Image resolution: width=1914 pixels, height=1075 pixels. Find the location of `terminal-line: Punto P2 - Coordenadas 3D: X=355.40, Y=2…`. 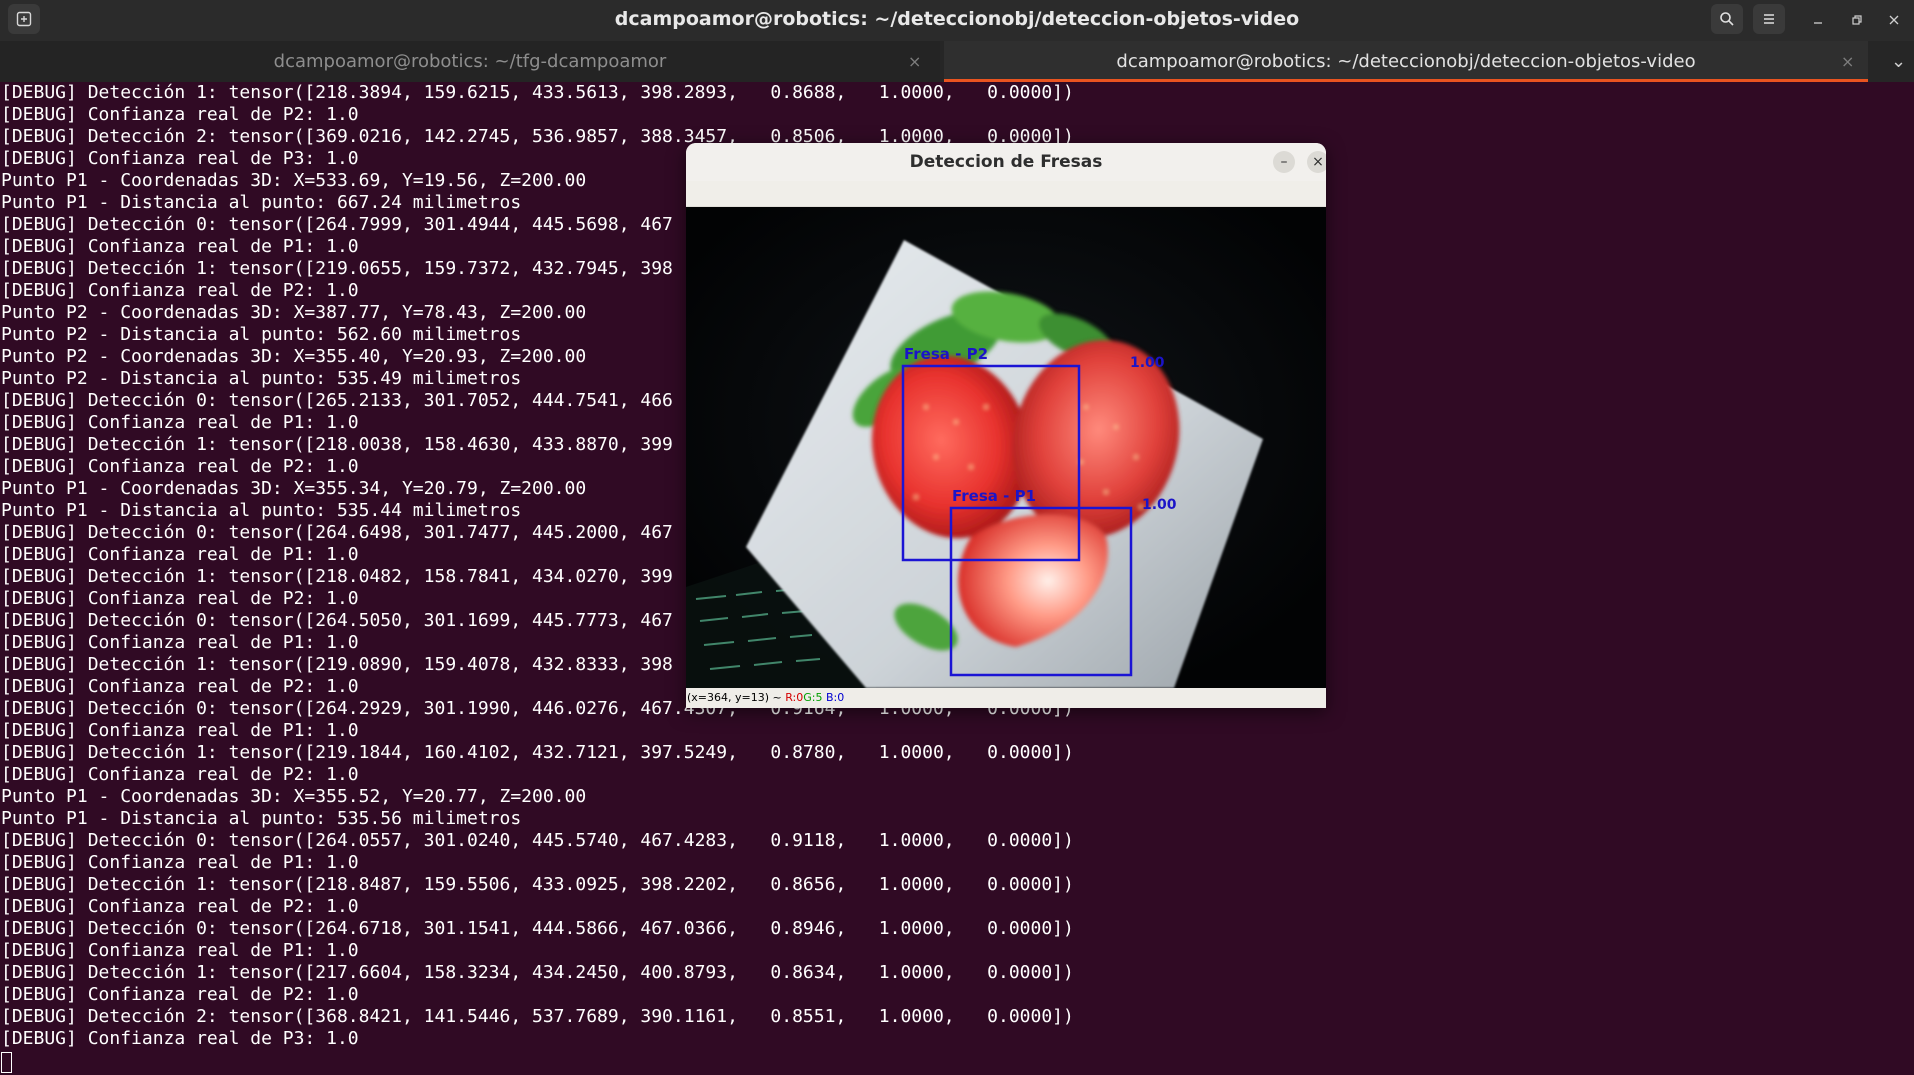

terminal-line: Punto P2 - Coordenadas 3D: X=355.40, Y=2… is located at coordinates (294, 356).